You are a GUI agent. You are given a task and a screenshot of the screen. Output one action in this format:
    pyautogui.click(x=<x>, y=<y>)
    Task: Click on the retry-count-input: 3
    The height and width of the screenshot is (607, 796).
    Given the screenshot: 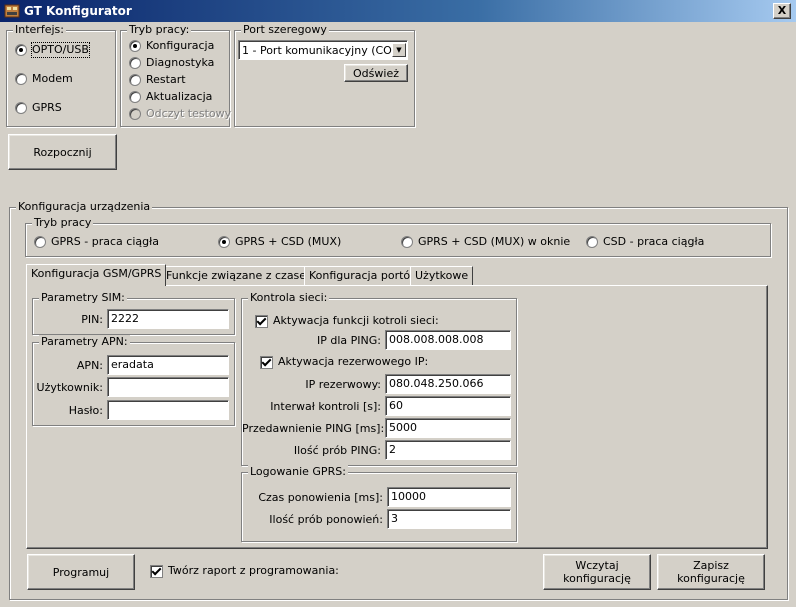 What is the action you would take?
    pyautogui.click(x=449, y=519)
    